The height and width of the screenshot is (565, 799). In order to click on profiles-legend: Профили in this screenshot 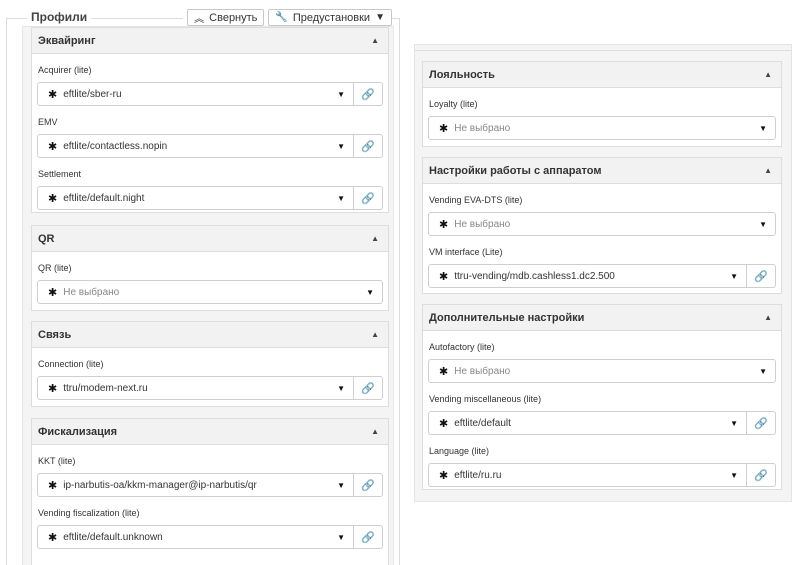, I will do `click(59, 17)`.